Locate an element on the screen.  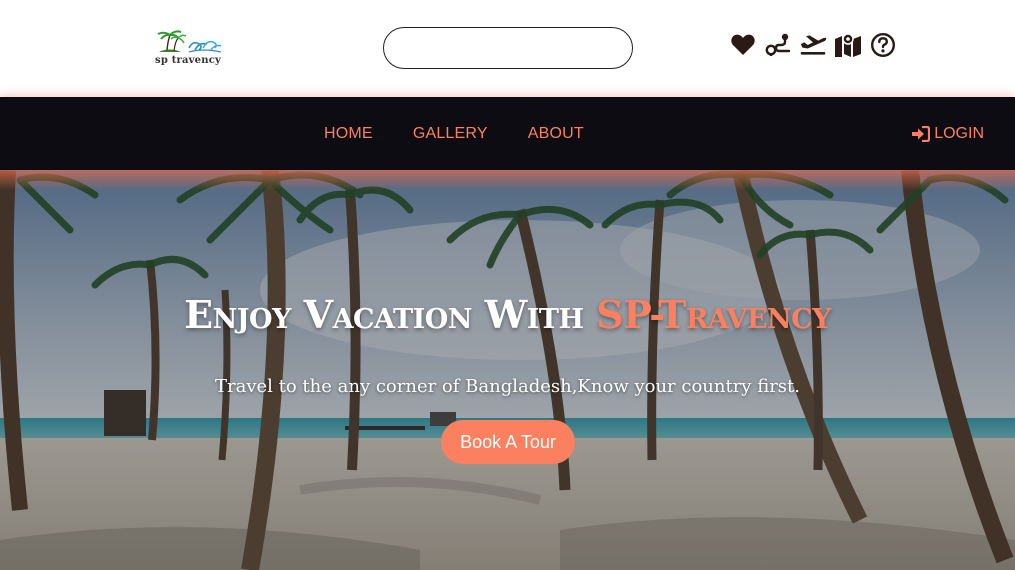
hero-title-brand: SP-Travency is located at coordinates (713, 314).